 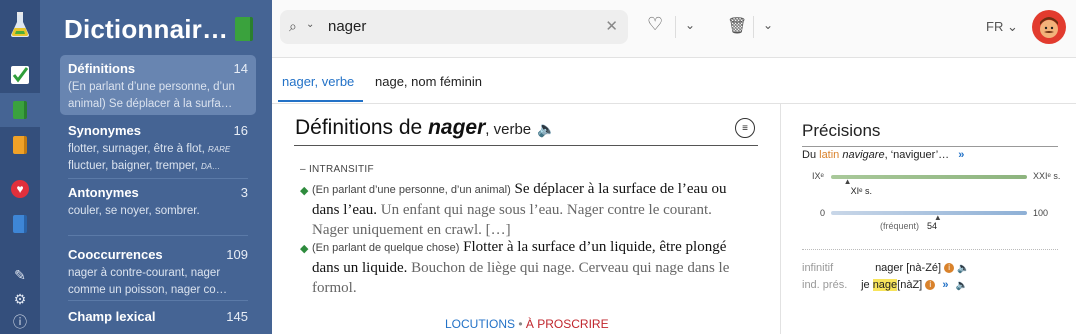 What do you see at coordinates (244, 29) in the screenshot?
I see `dictionary-book-icon` at bounding box center [244, 29].